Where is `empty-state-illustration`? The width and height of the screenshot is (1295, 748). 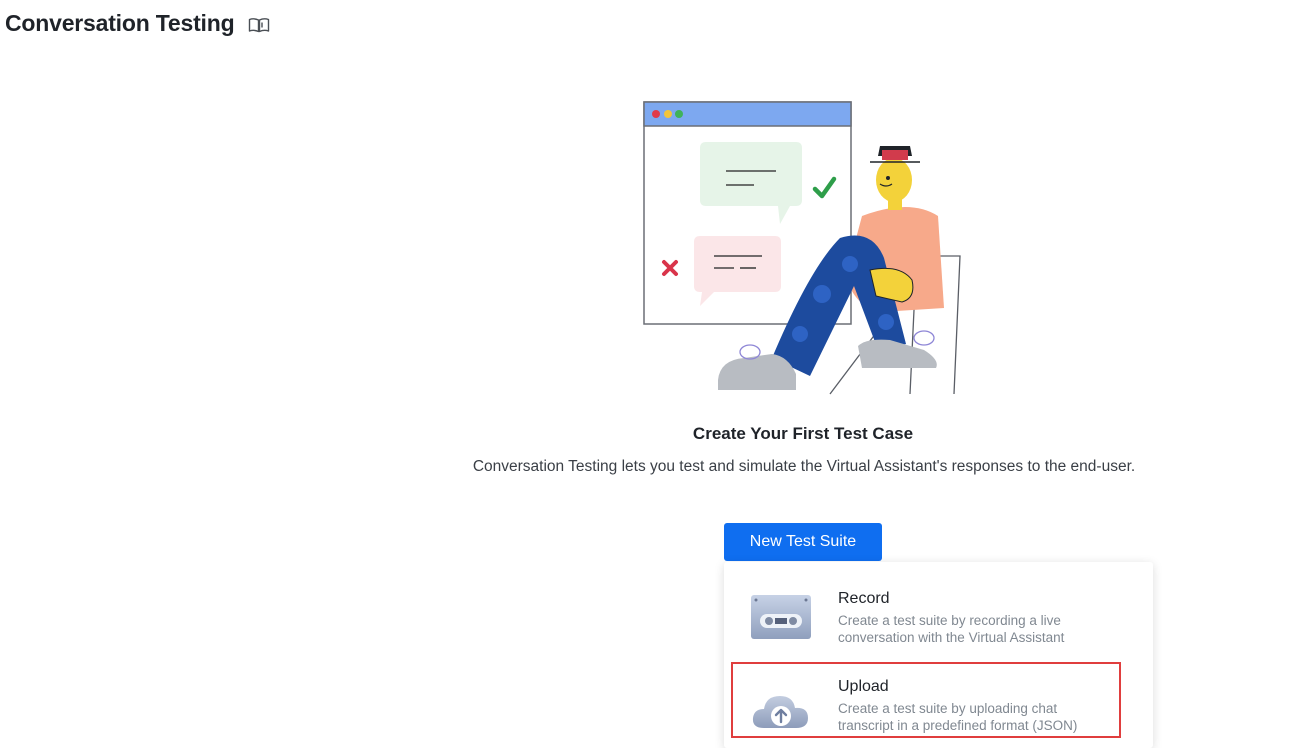 empty-state-illustration is located at coordinates (805, 248).